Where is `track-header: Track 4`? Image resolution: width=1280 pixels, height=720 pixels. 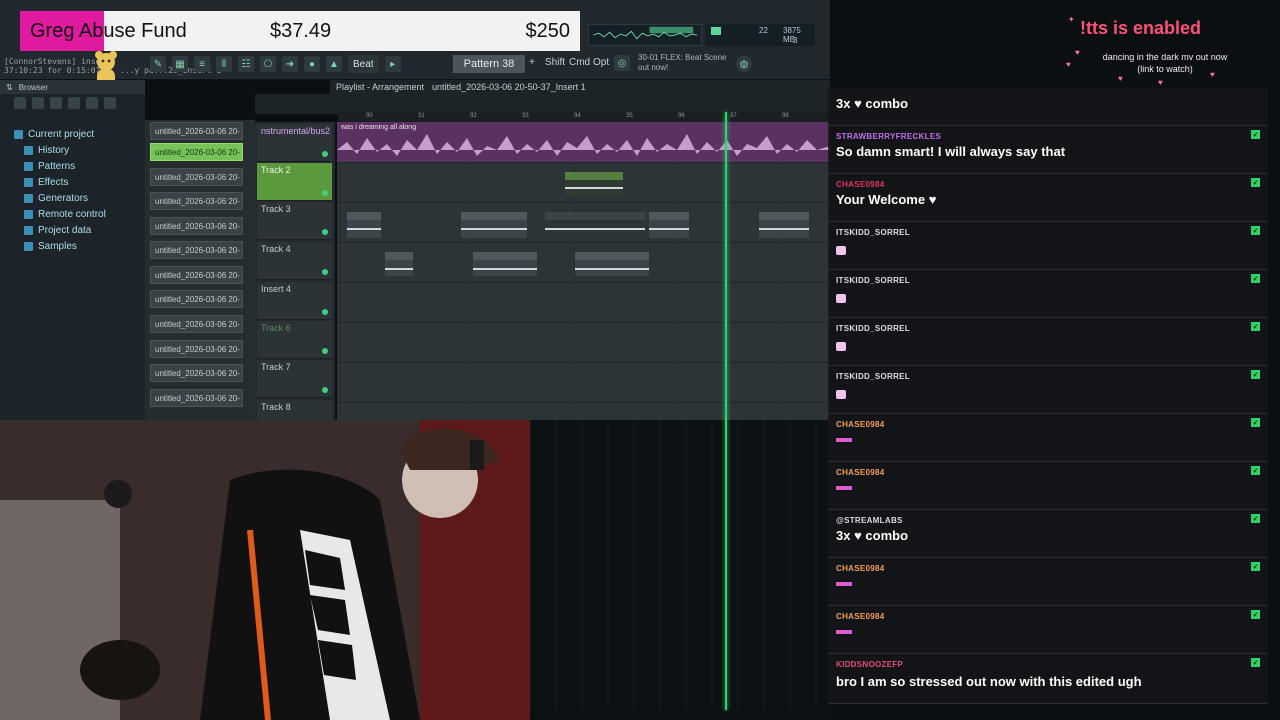 track-header: Track 4 is located at coordinates (294, 261).